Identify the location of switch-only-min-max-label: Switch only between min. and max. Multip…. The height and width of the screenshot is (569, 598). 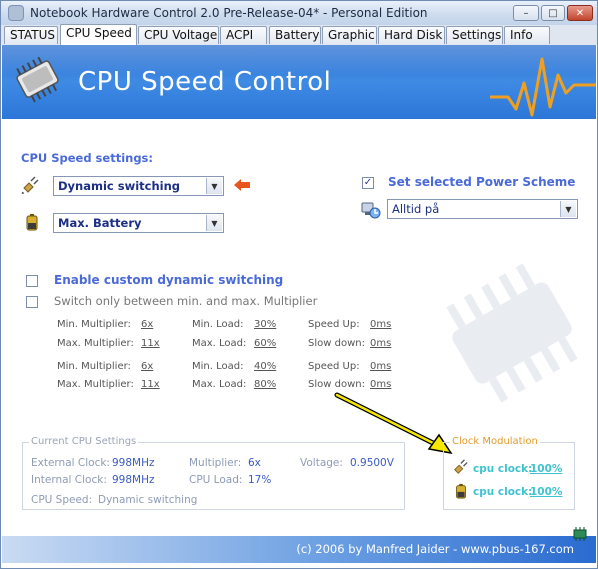
(186, 301).